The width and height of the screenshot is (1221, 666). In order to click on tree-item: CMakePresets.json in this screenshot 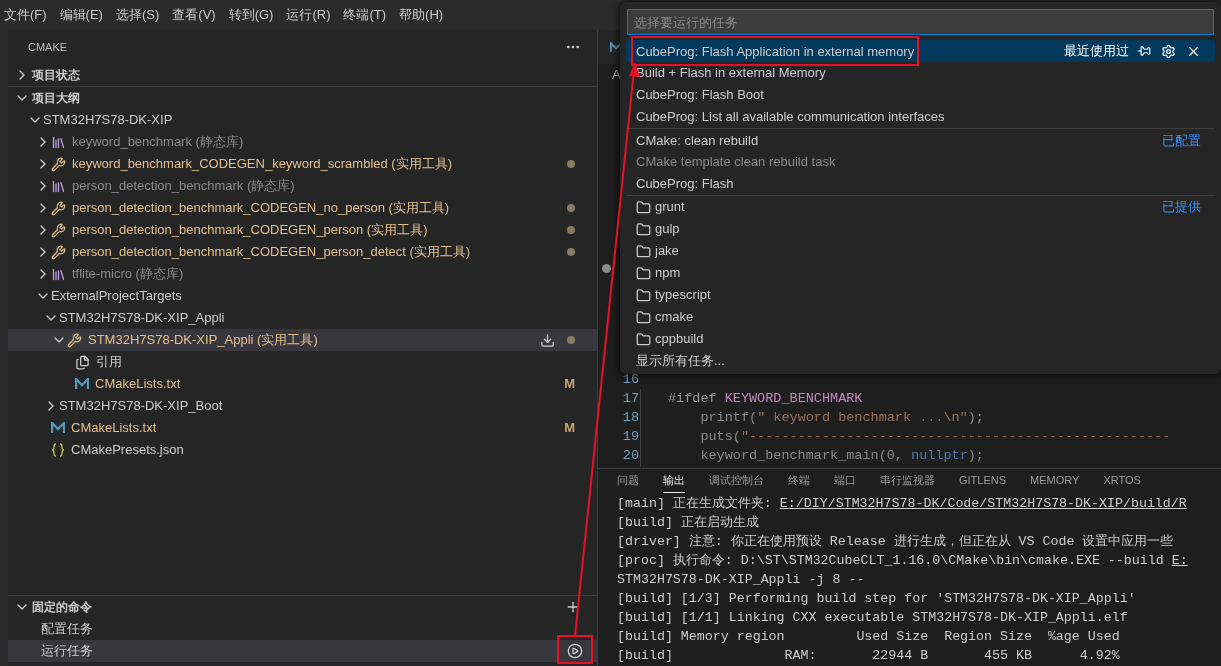, I will do `click(302, 450)`.